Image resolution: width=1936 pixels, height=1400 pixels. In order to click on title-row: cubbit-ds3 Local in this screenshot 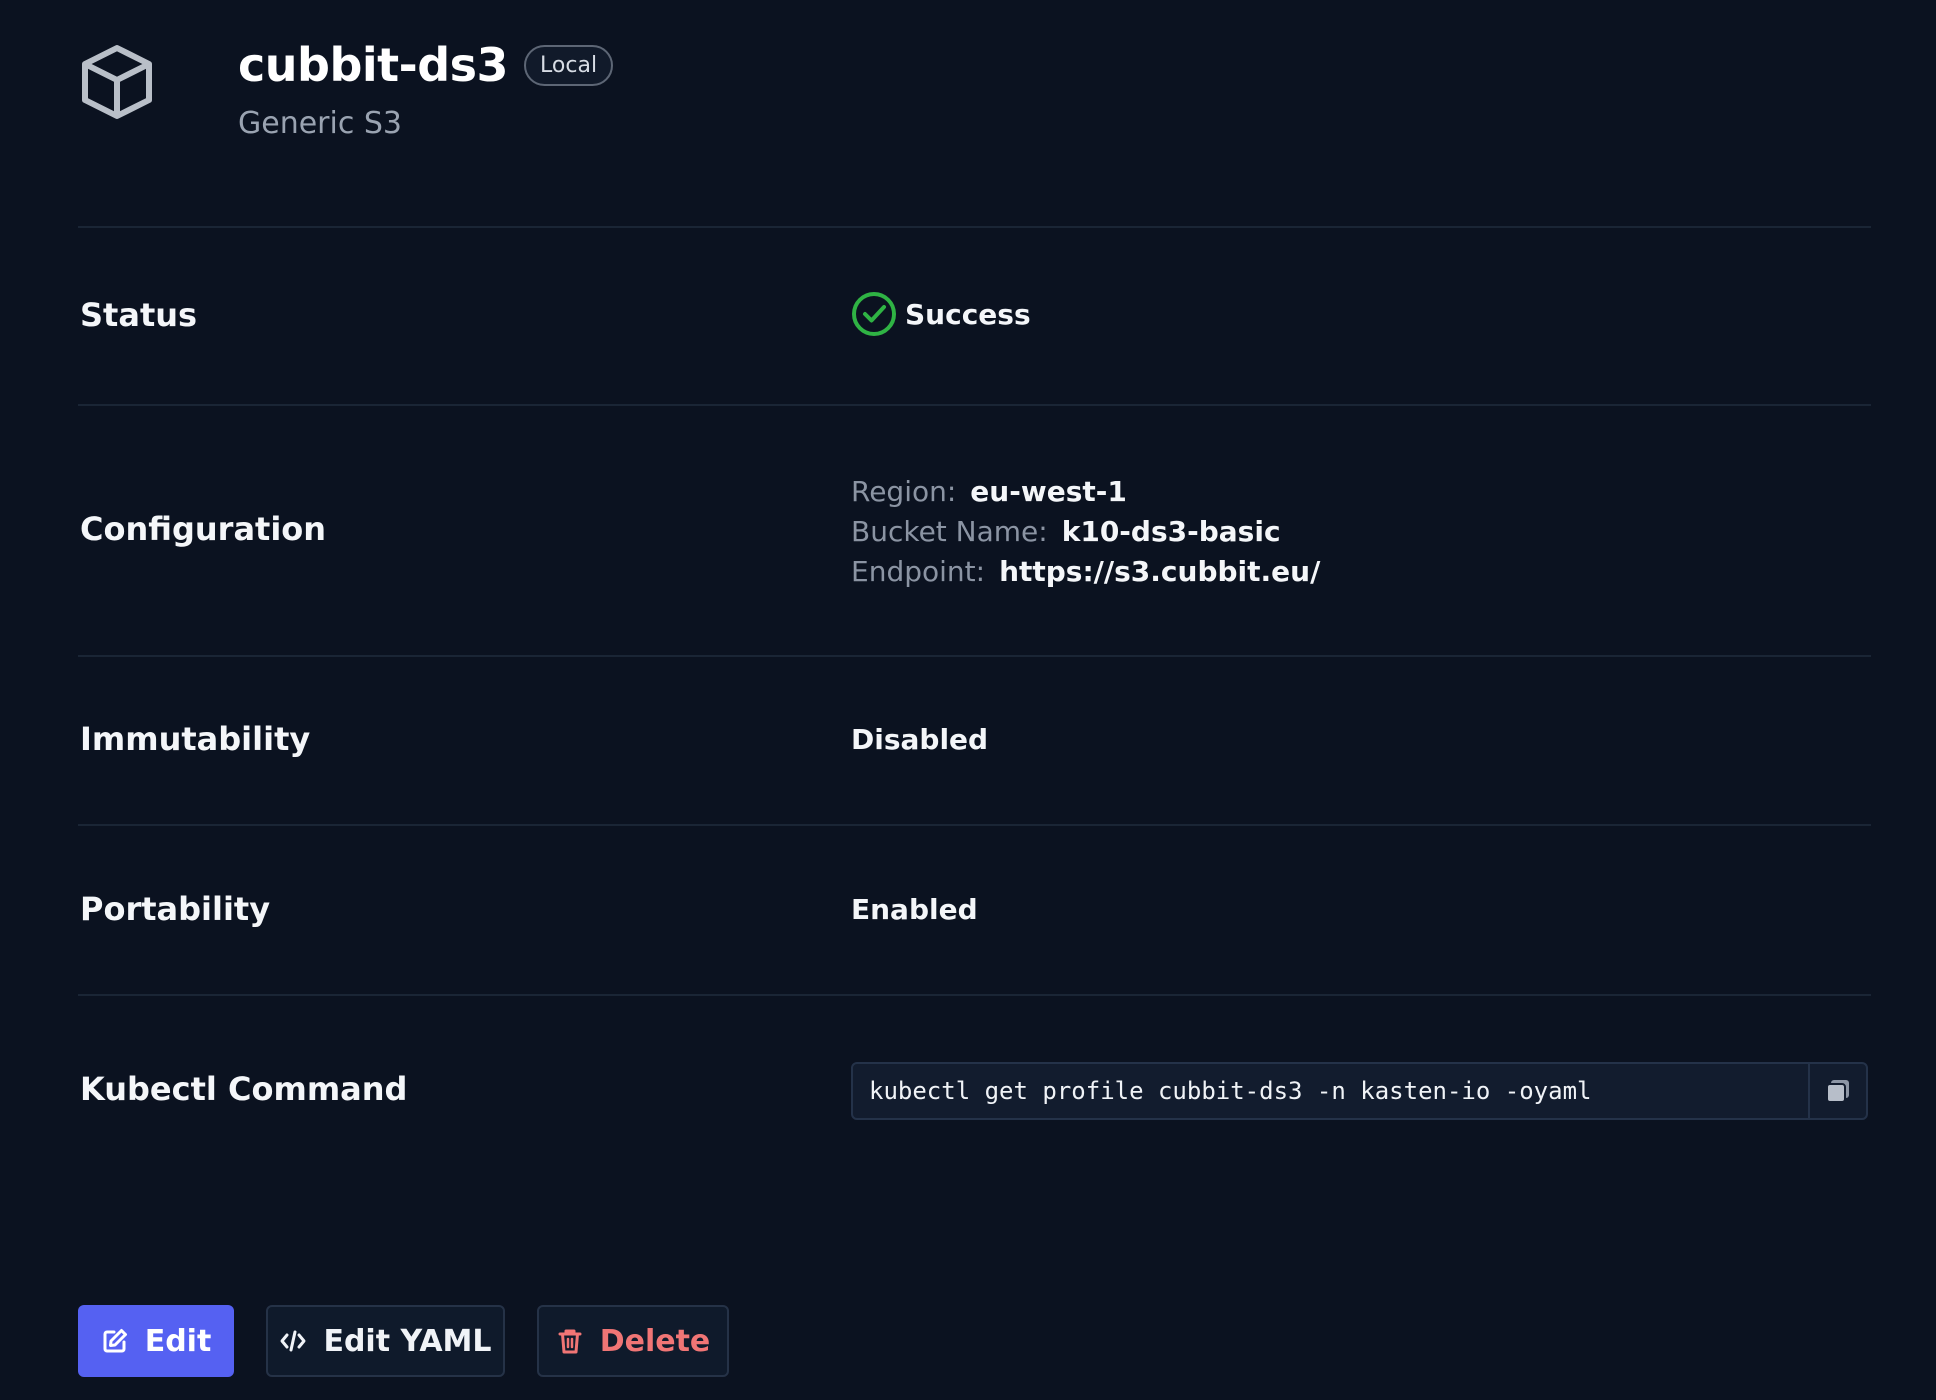, I will do `click(426, 65)`.